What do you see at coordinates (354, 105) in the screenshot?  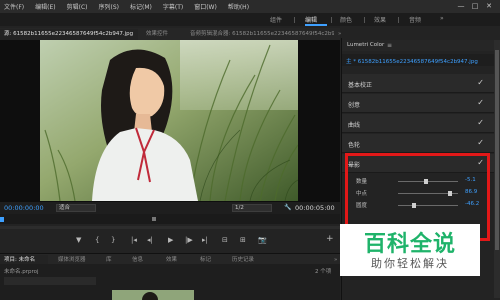 I see `section-label: 创意` at bounding box center [354, 105].